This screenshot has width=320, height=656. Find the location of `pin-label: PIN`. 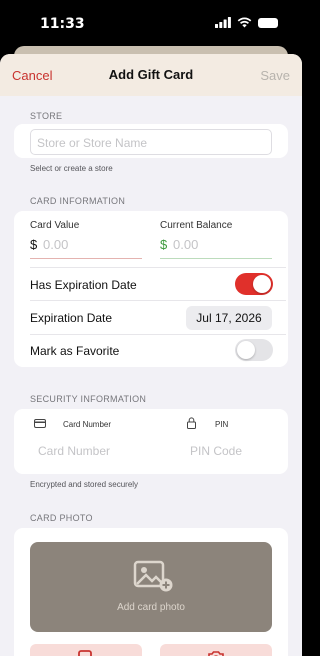

pin-label: PIN is located at coordinates (222, 424).